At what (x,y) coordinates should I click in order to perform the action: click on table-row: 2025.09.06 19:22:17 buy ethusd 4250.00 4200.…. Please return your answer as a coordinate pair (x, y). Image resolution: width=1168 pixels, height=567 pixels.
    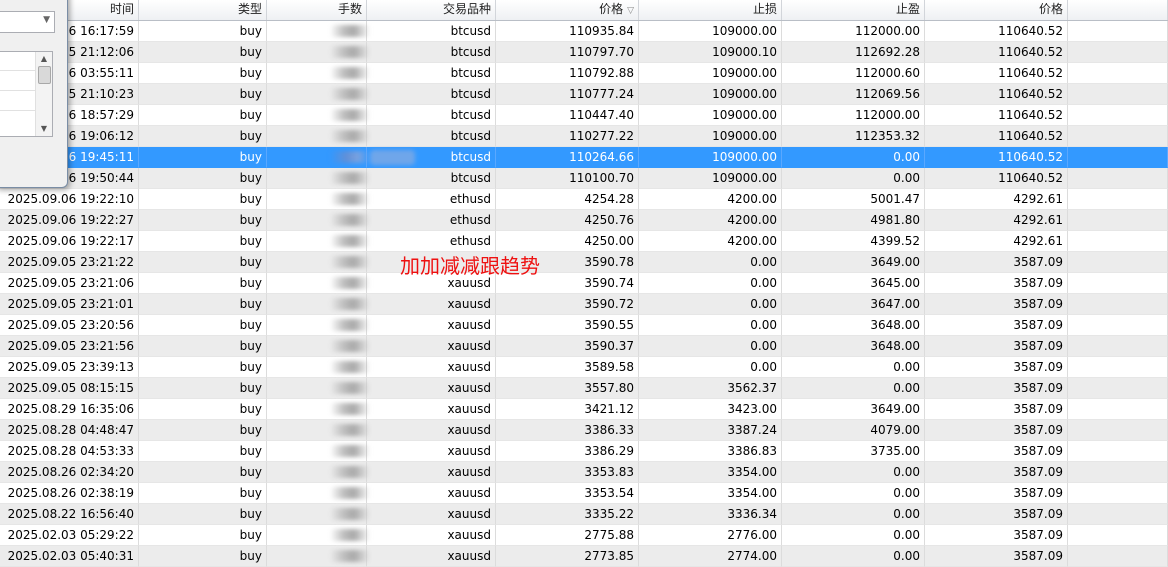
    Looking at the image, I should click on (584, 241).